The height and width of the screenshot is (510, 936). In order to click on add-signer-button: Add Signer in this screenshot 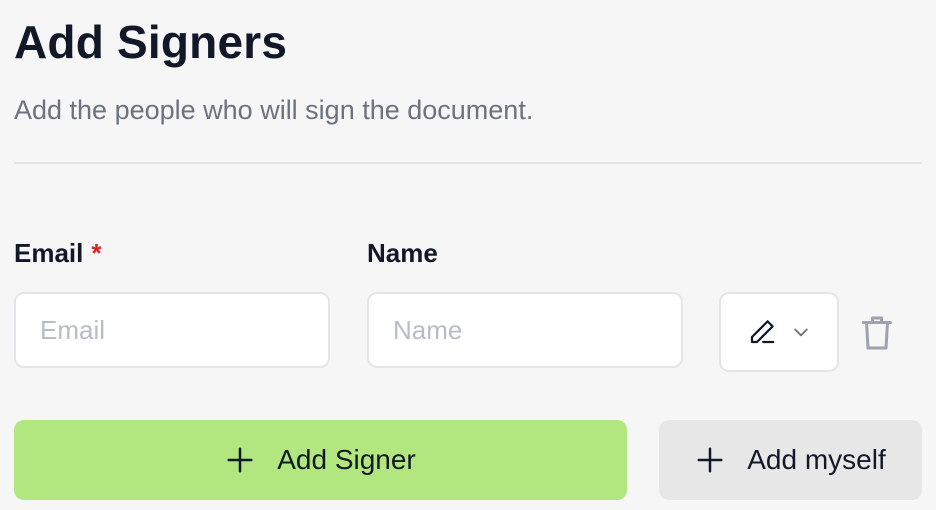, I will do `click(320, 460)`.